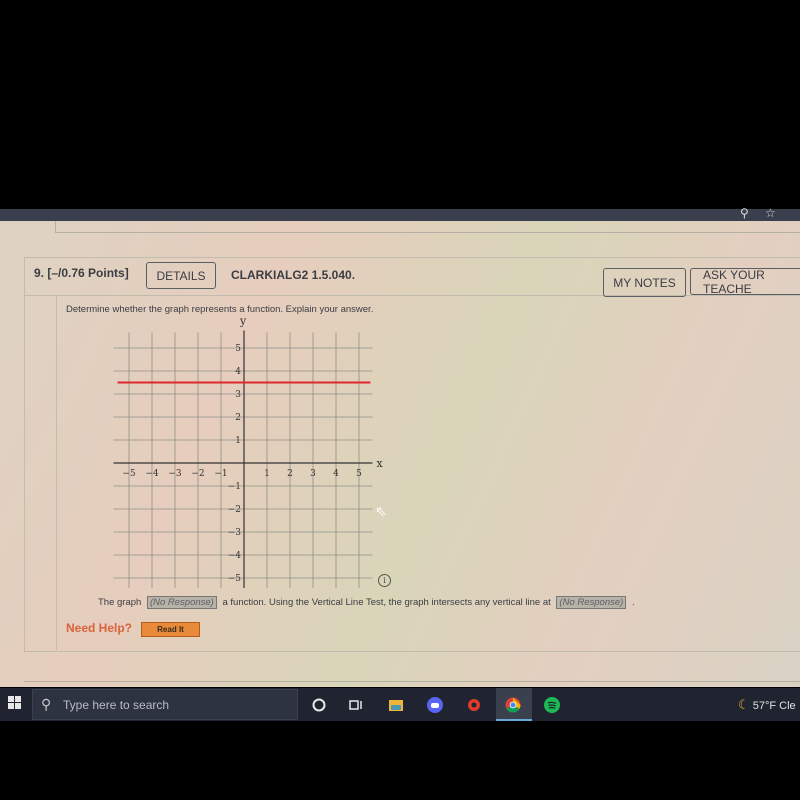 The width and height of the screenshot is (800, 800). Describe the element at coordinates (644, 282) in the screenshot. I see `my-notes-button: MY NOTES` at that location.